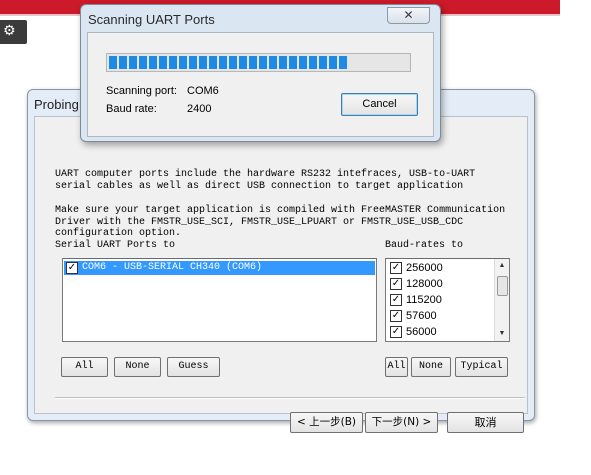 Image resolution: width=591 pixels, height=475 pixels. Describe the element at coordinates (424, 268) in the screenshot. I see `baud-item-label: 256000` at that location.